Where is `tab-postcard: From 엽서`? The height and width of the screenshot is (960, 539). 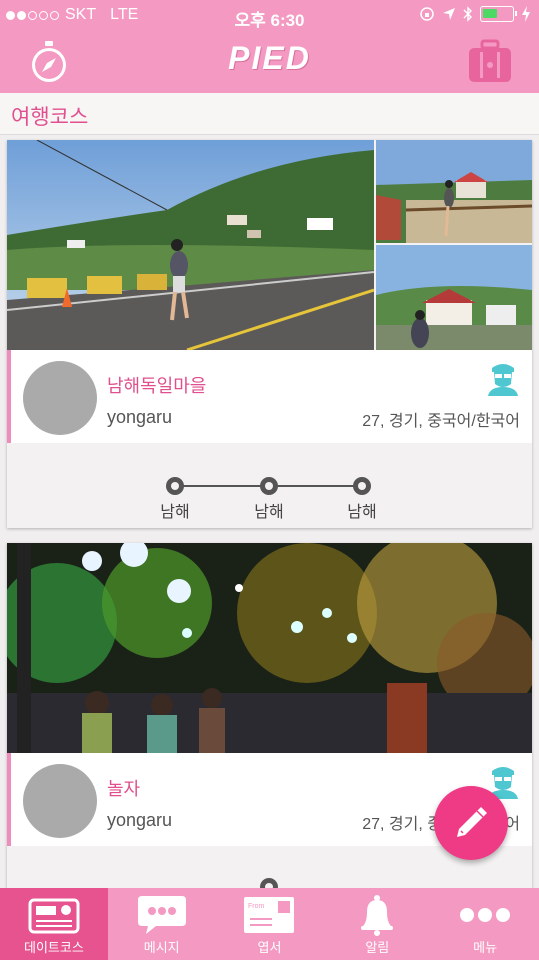 tab-postcard: From 엽서 is located at coordinates (270, 924).